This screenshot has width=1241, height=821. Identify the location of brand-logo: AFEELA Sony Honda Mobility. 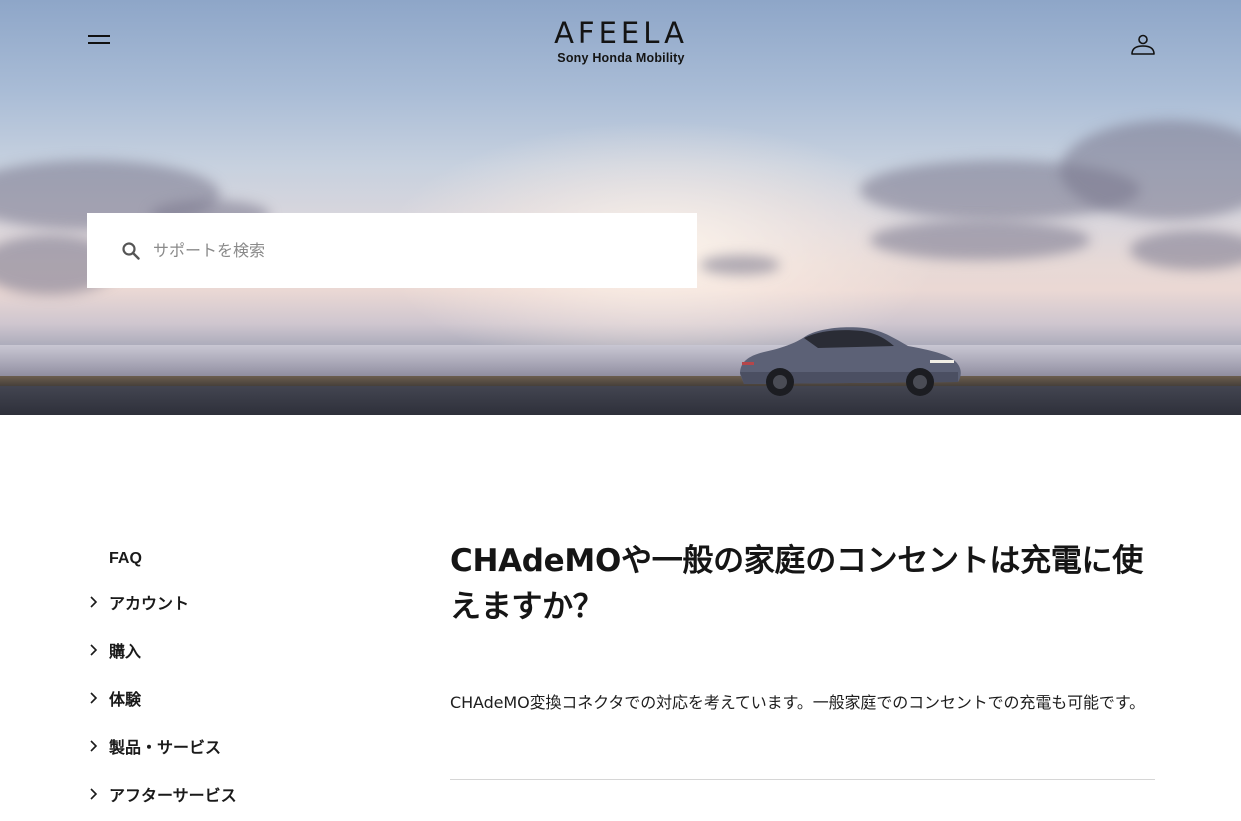
(621, 41).